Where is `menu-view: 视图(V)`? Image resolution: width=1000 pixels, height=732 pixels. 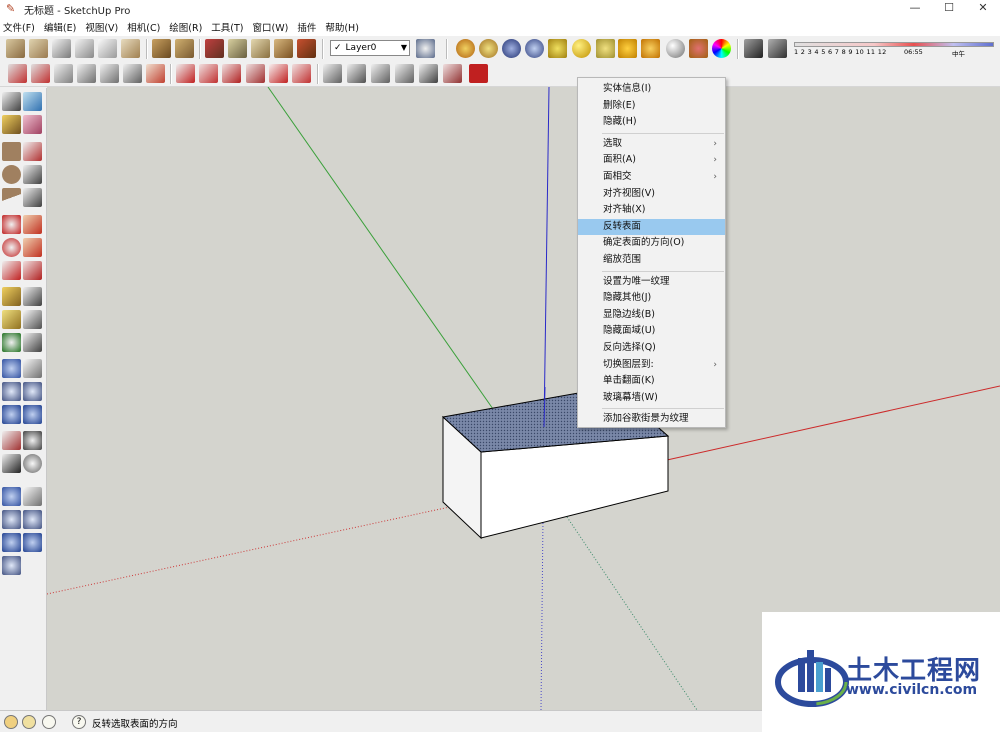
menu-view: 视图(V) is located at coordinates (101, 27).